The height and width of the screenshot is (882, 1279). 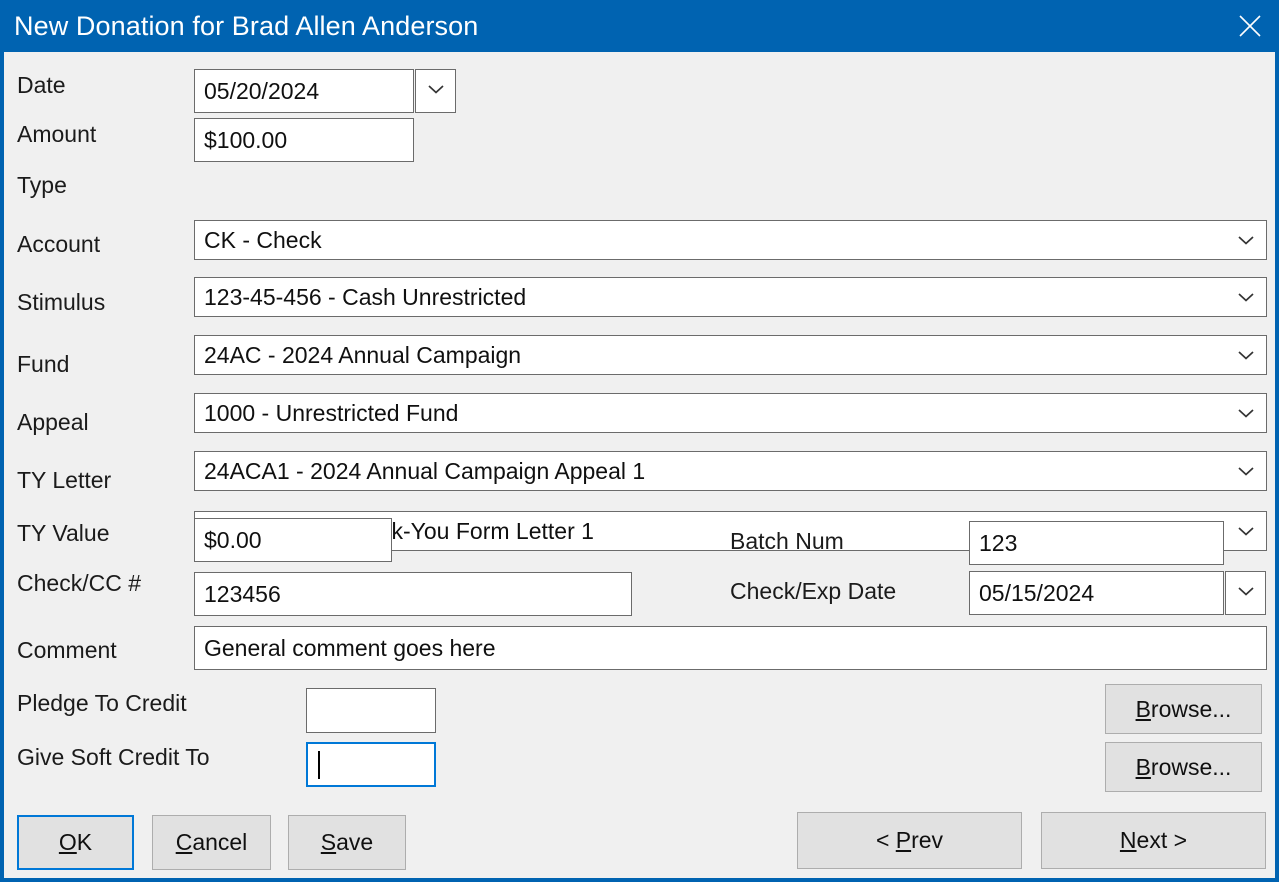 What do you see at coordinates (263, 239) in the screenshot?
I see `type-combobox-value: CK - Check` at bounding box center [263, 239].